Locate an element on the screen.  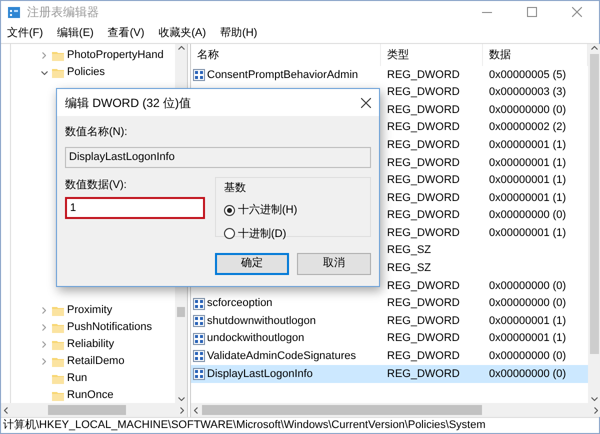
tree-item: RetailDemo is located at coordinates (95, 361).